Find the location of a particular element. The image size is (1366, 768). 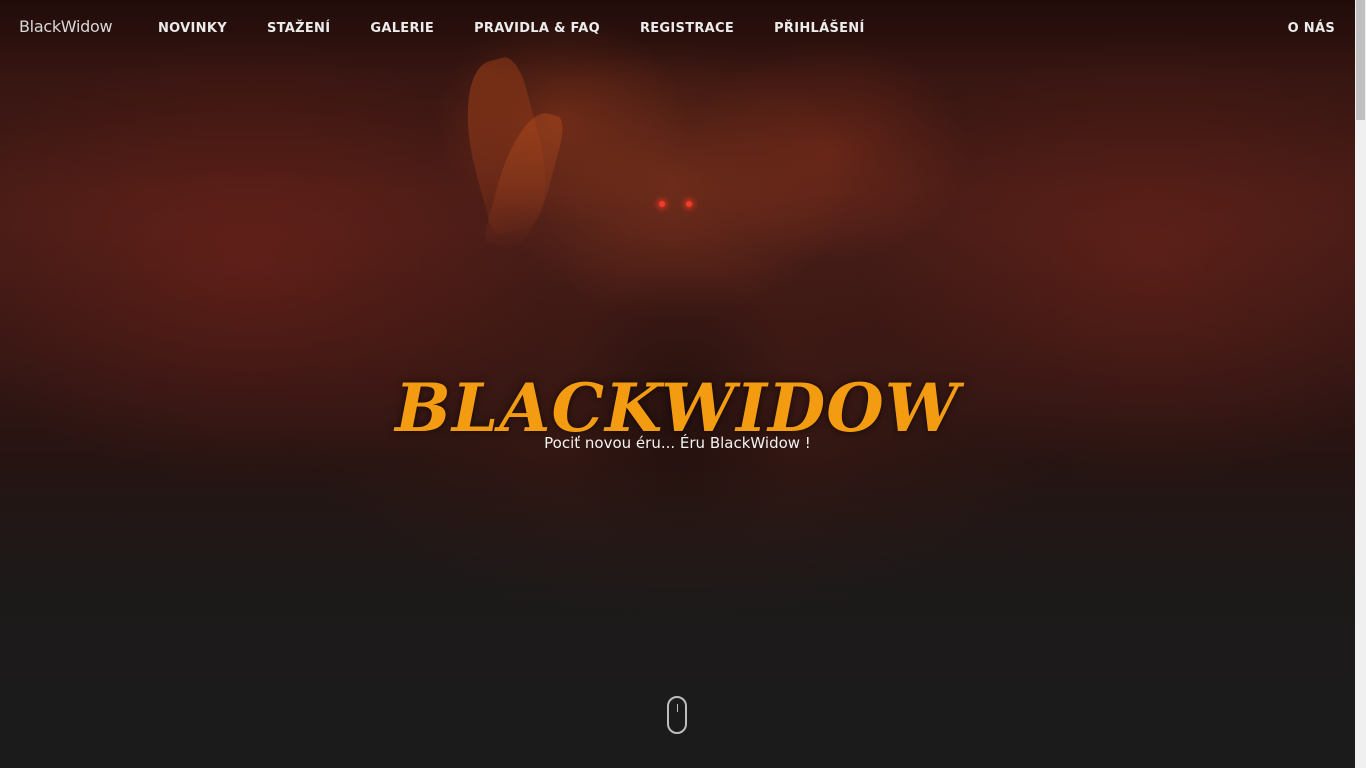

nav-link-o-nas: O NÁS is located at coordinates (1311, 28).